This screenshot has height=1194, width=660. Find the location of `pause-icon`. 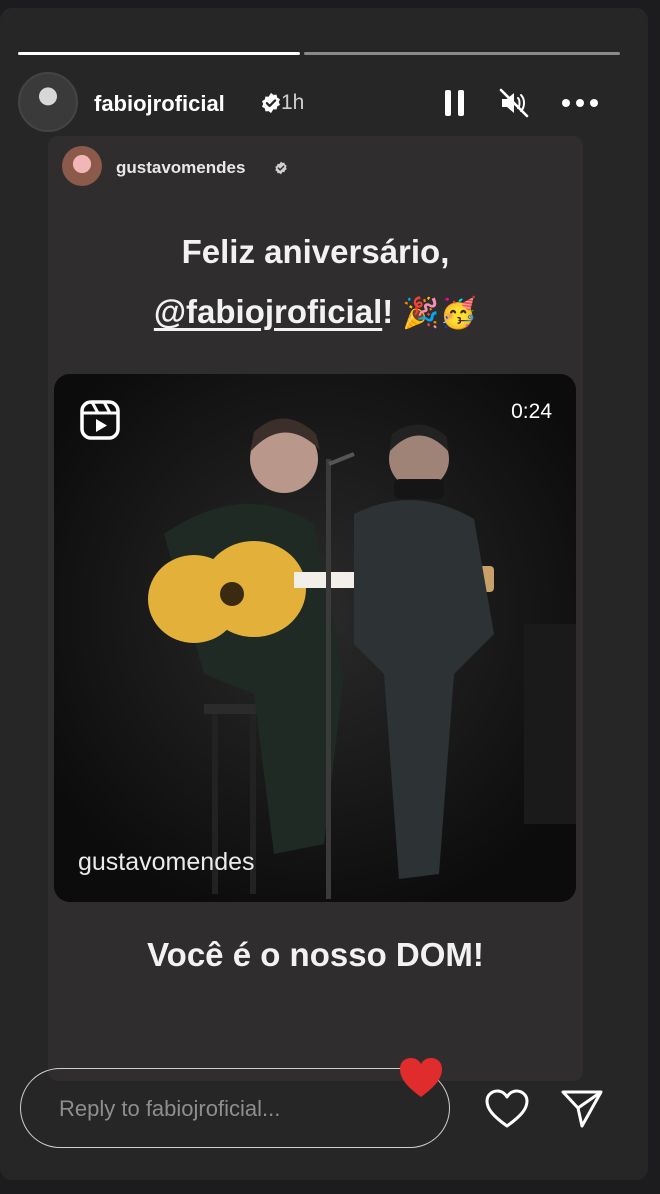

pause-icon is located at coordinates (455, 103).